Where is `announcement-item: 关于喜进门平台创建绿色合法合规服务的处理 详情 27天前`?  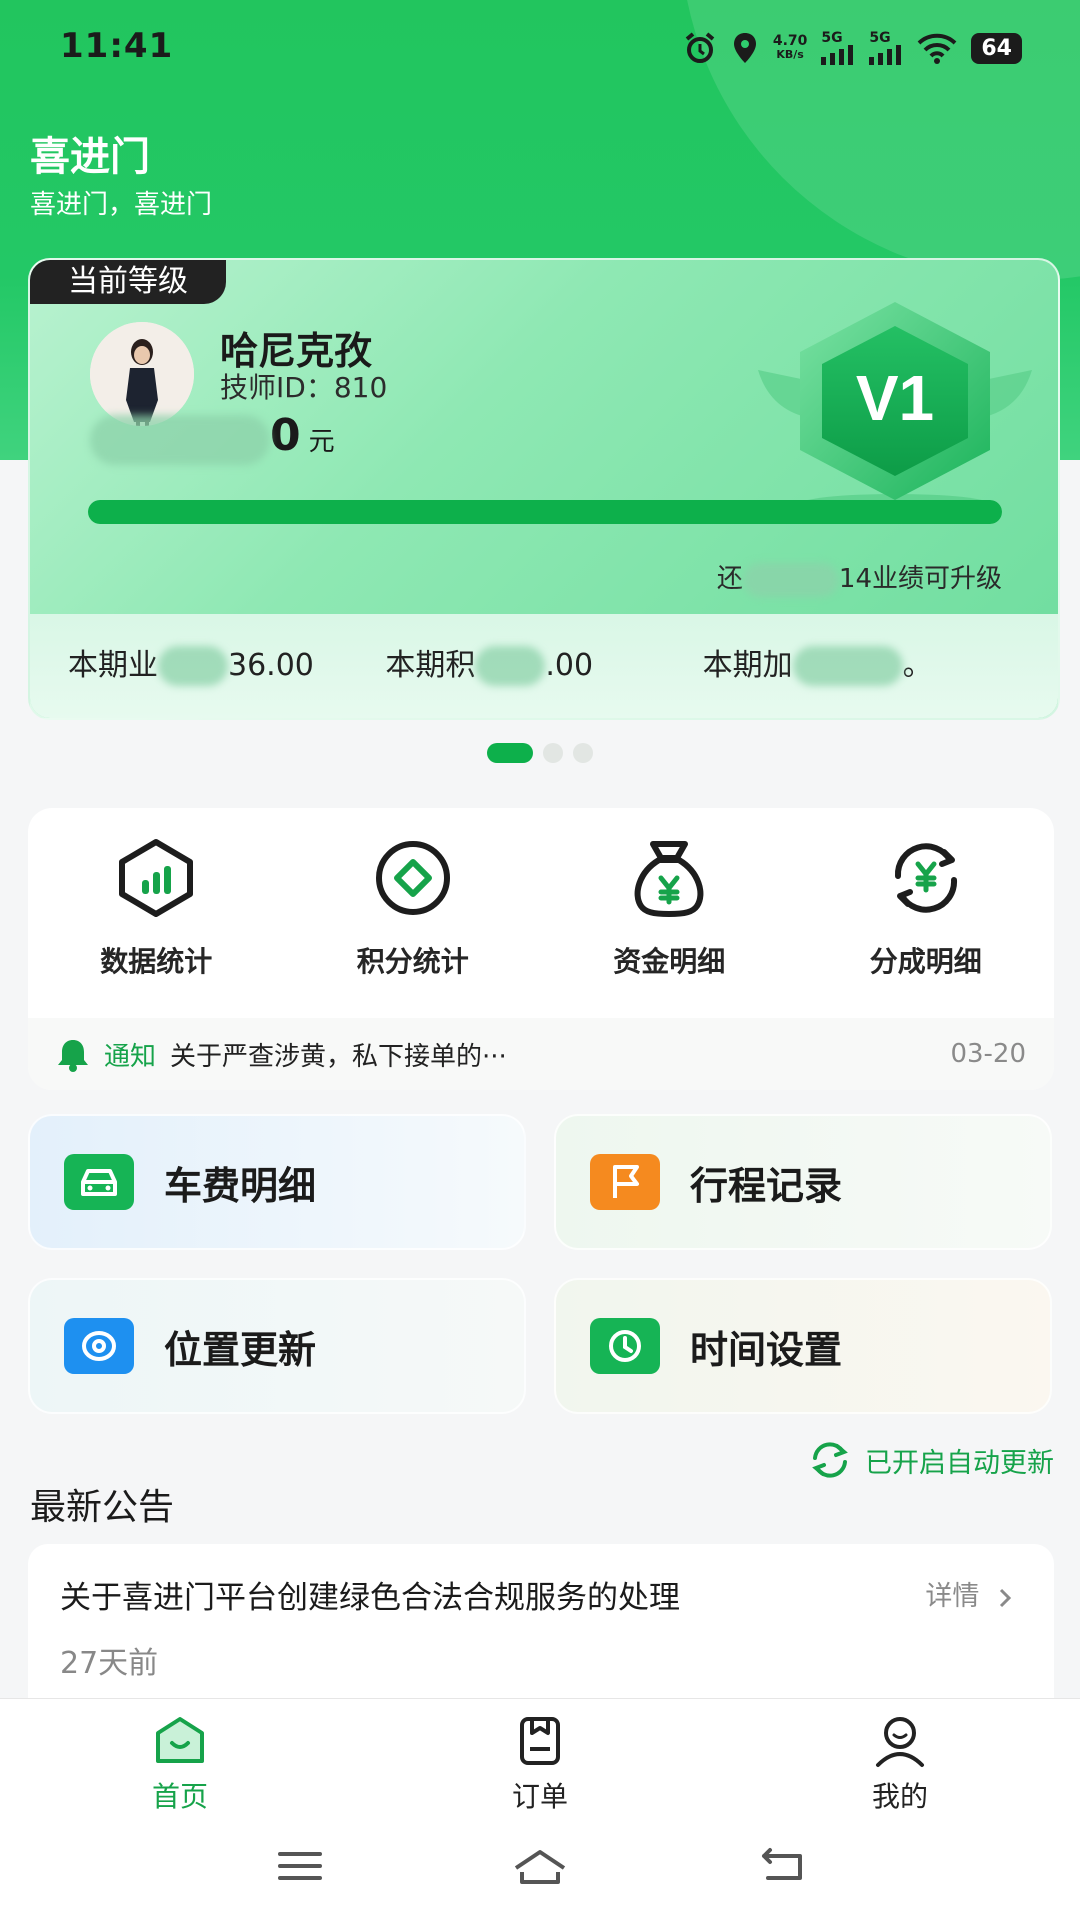 announcement-item: 关于喜进门平台创建绿色合法合规服务的处理 详情 27天前 is located at coordinates (541, 1624).